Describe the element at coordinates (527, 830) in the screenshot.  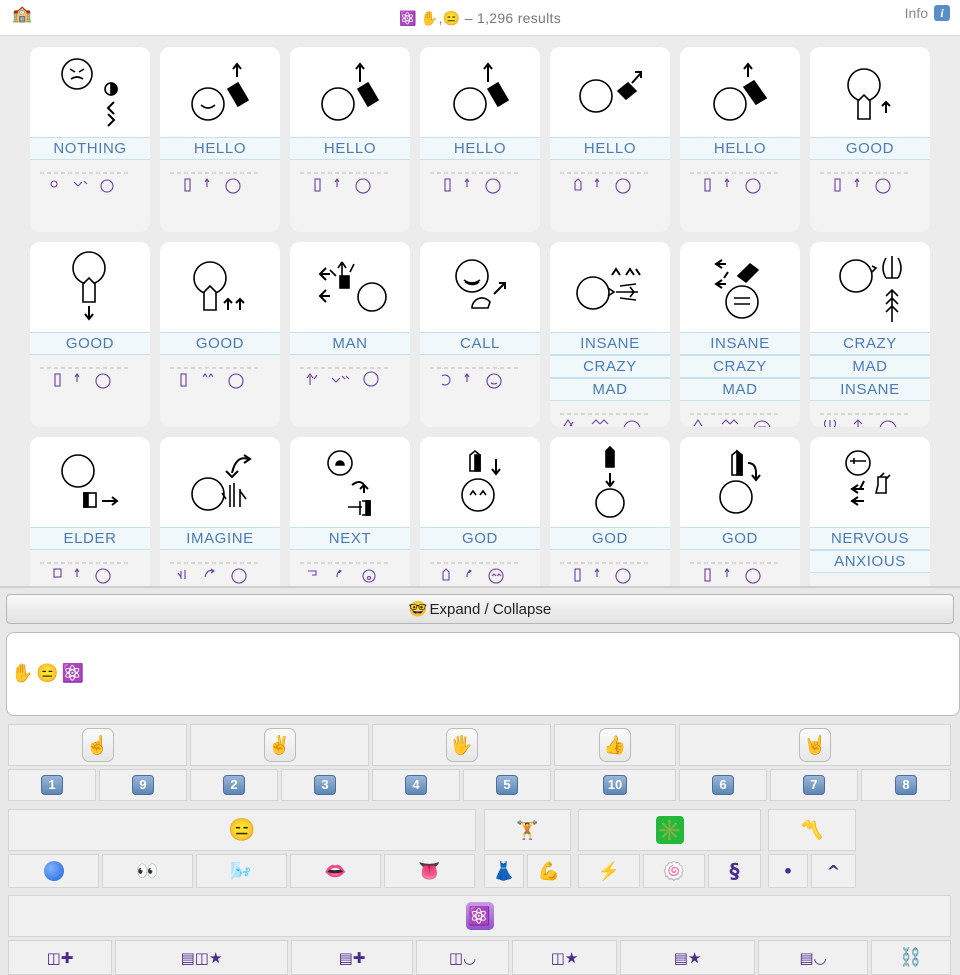
I see `key-movement: 🏋️` at that location.